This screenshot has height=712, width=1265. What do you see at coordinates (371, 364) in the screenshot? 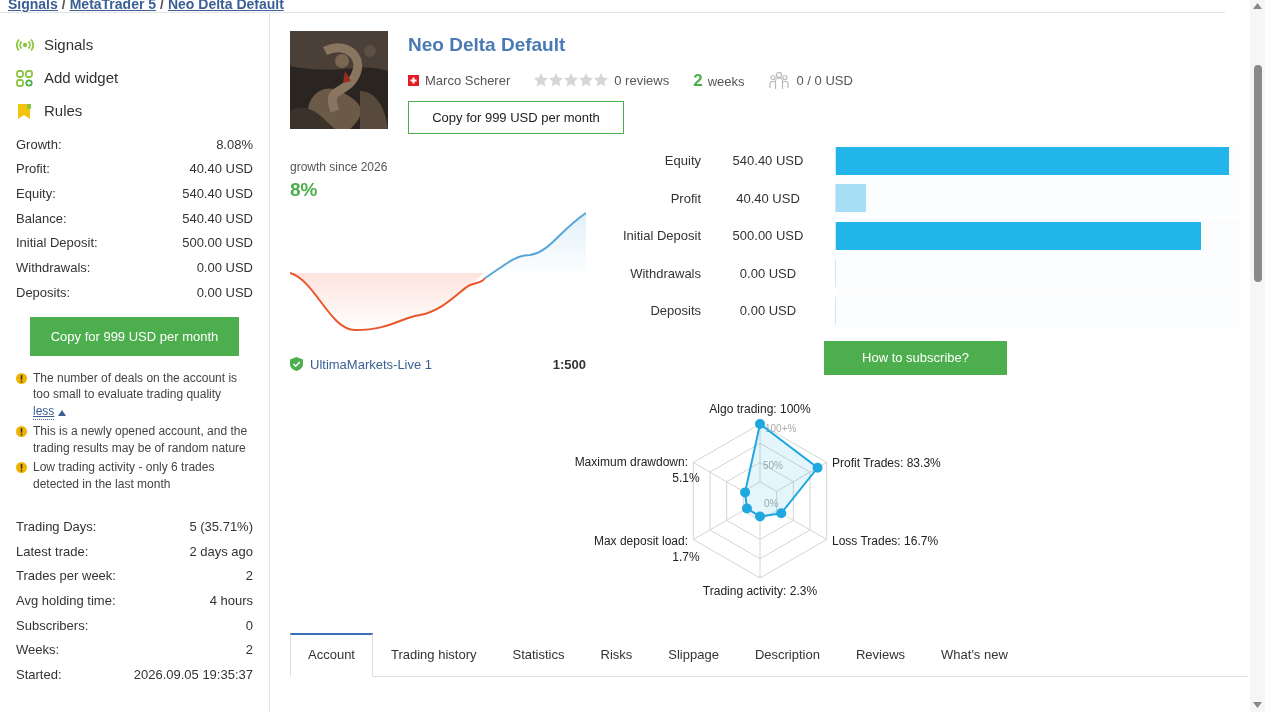
I see `broker-link: UltimaMarkets-Live 1` at bounding box center [371, 364].